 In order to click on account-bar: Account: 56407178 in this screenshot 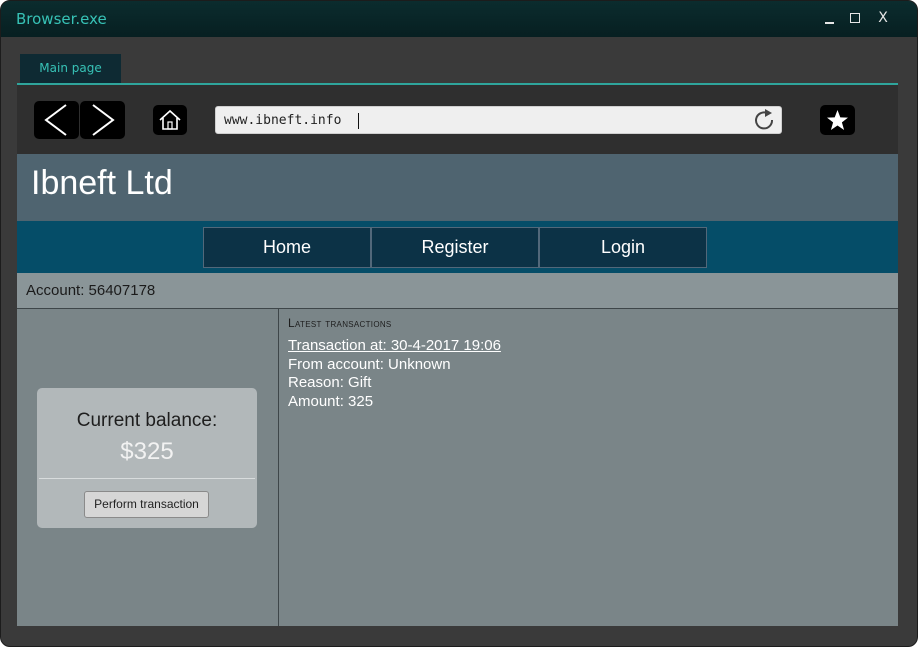, I will do `click(457, 291)`.